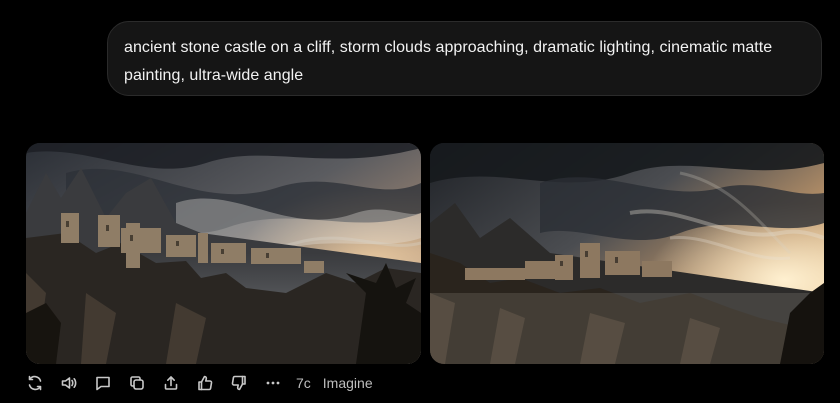 This screenshot has width=840, height=403. I want to click on copy-icon, so click(137, 383).